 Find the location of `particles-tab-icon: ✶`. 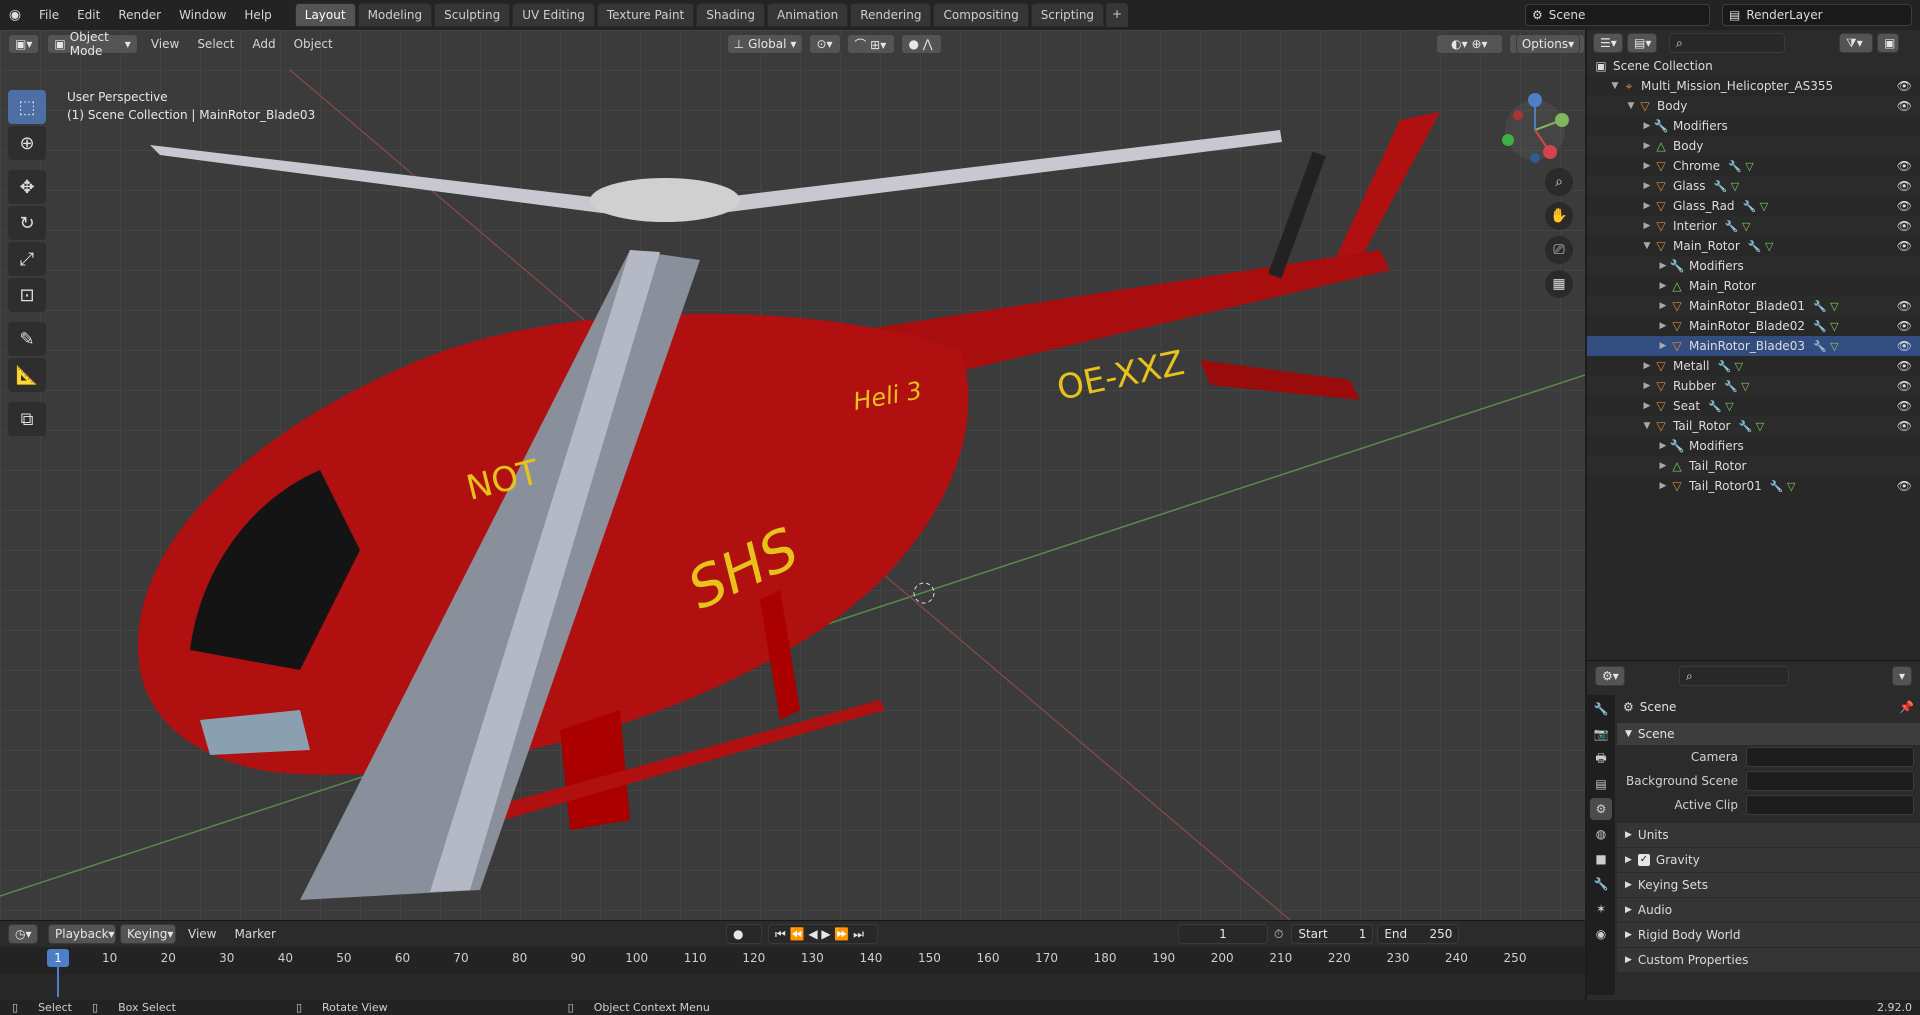

particles-tab-icon: ✶ is located at coordinates (1601, 909).